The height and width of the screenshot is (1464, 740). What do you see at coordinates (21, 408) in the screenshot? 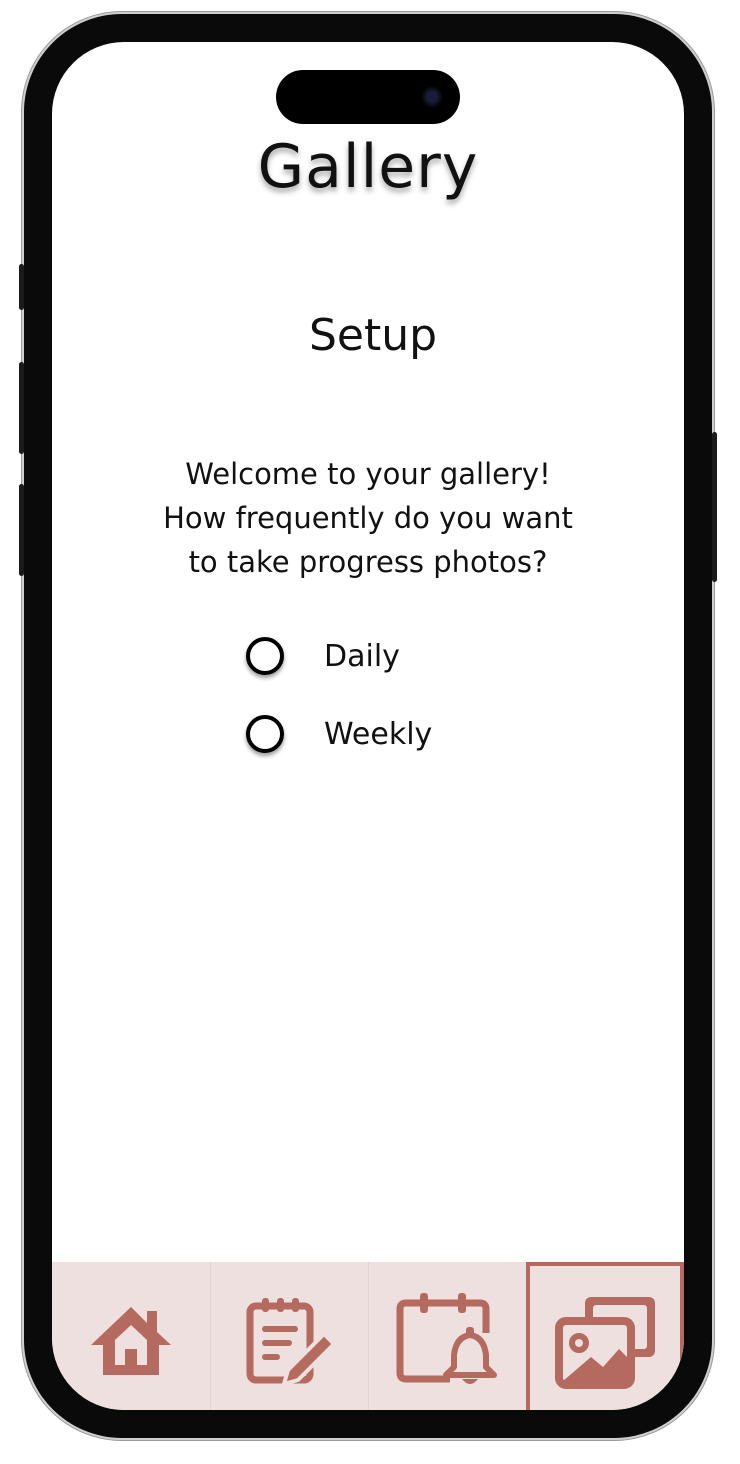
I see `volume-up-button` at bounding box center [21, 408].